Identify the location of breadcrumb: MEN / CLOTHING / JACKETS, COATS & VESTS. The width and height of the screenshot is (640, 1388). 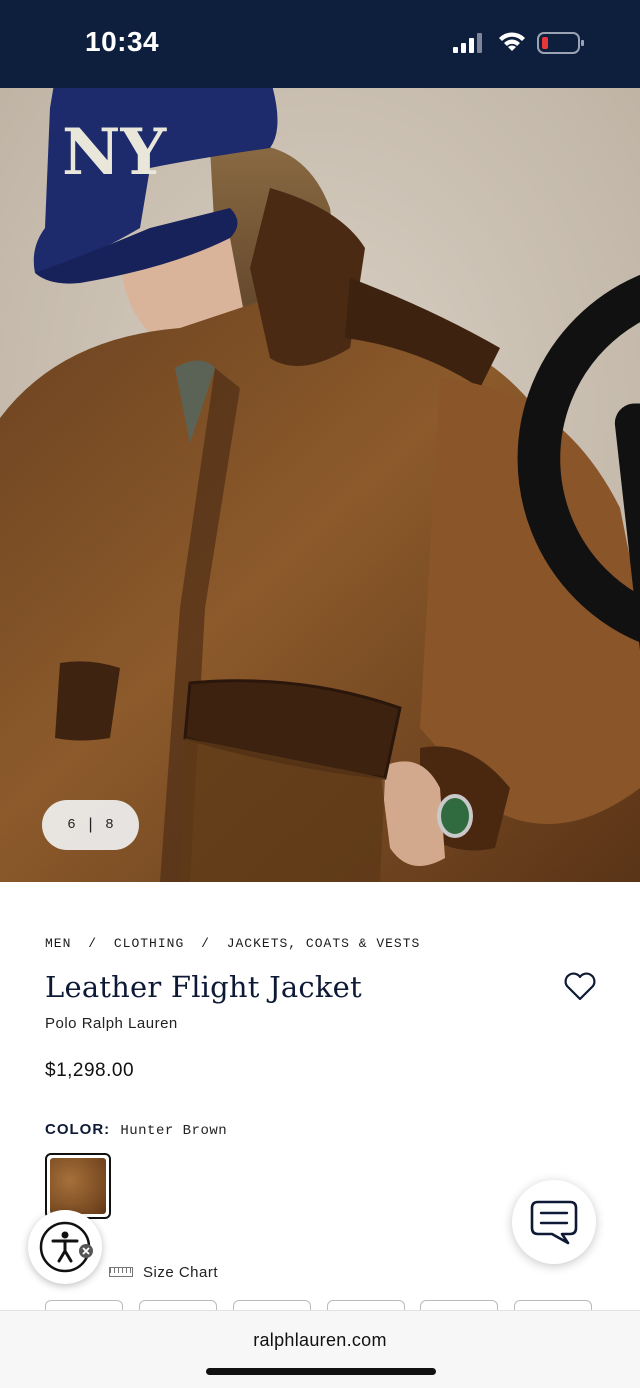
(236, 943).